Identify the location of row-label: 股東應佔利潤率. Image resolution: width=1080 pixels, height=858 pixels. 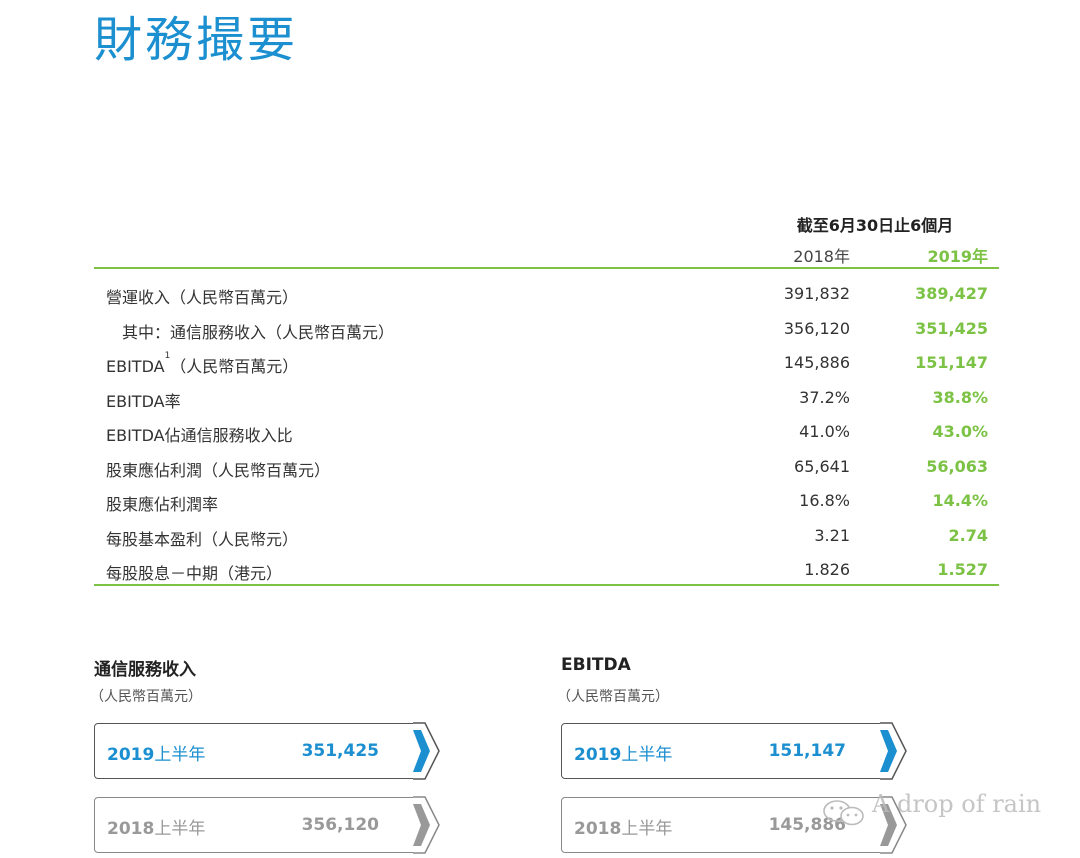
(162, 504).